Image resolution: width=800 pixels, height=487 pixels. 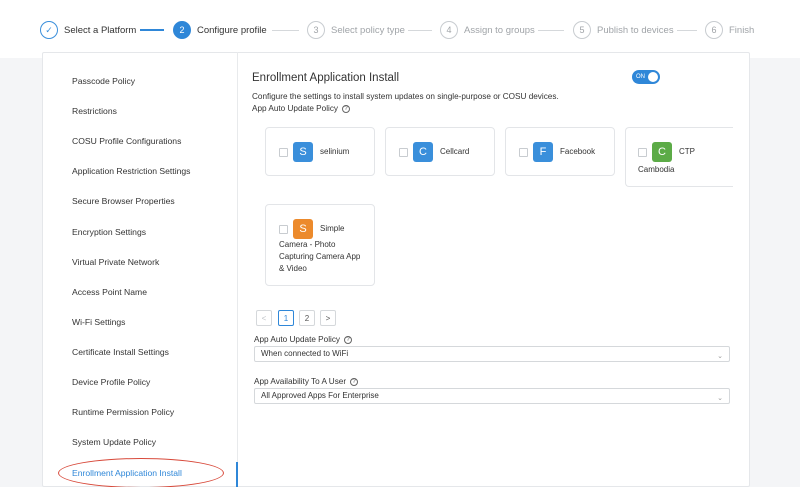 What do you see at coordinates (115, 262) in the screenshot?
I see `sidebar-item-vpn: Virtual Private Network` at bounding box center [115, 262].